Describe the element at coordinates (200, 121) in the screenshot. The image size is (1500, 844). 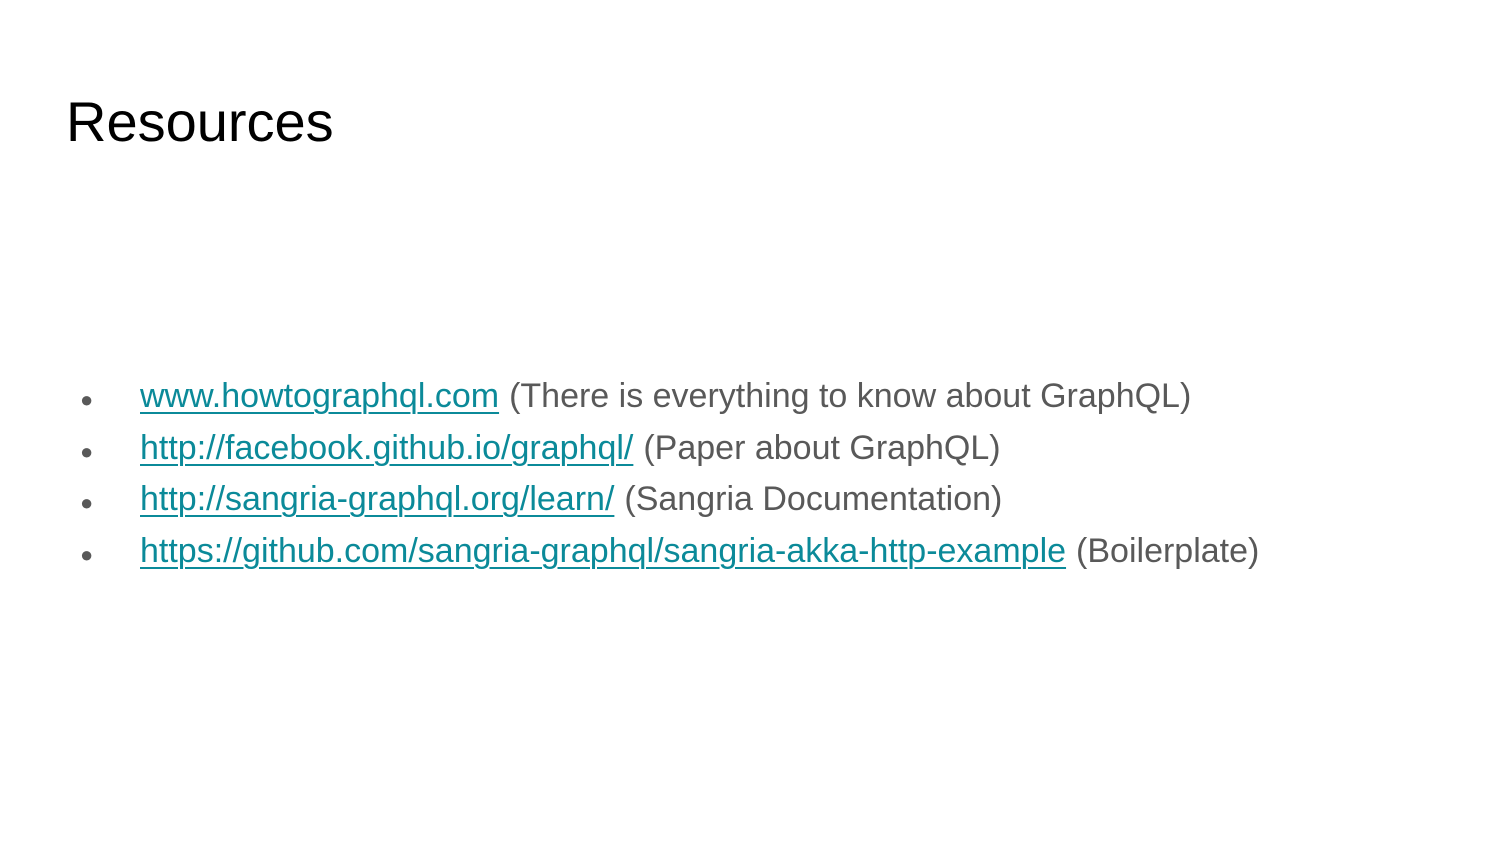
I see `slide-title: Resources` at that location.